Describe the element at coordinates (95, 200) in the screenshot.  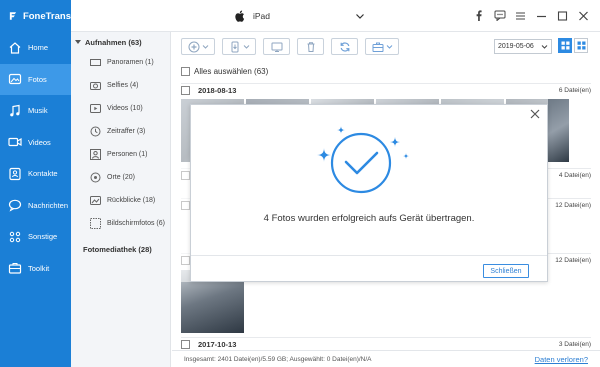
I see `memories-icon` at that location.